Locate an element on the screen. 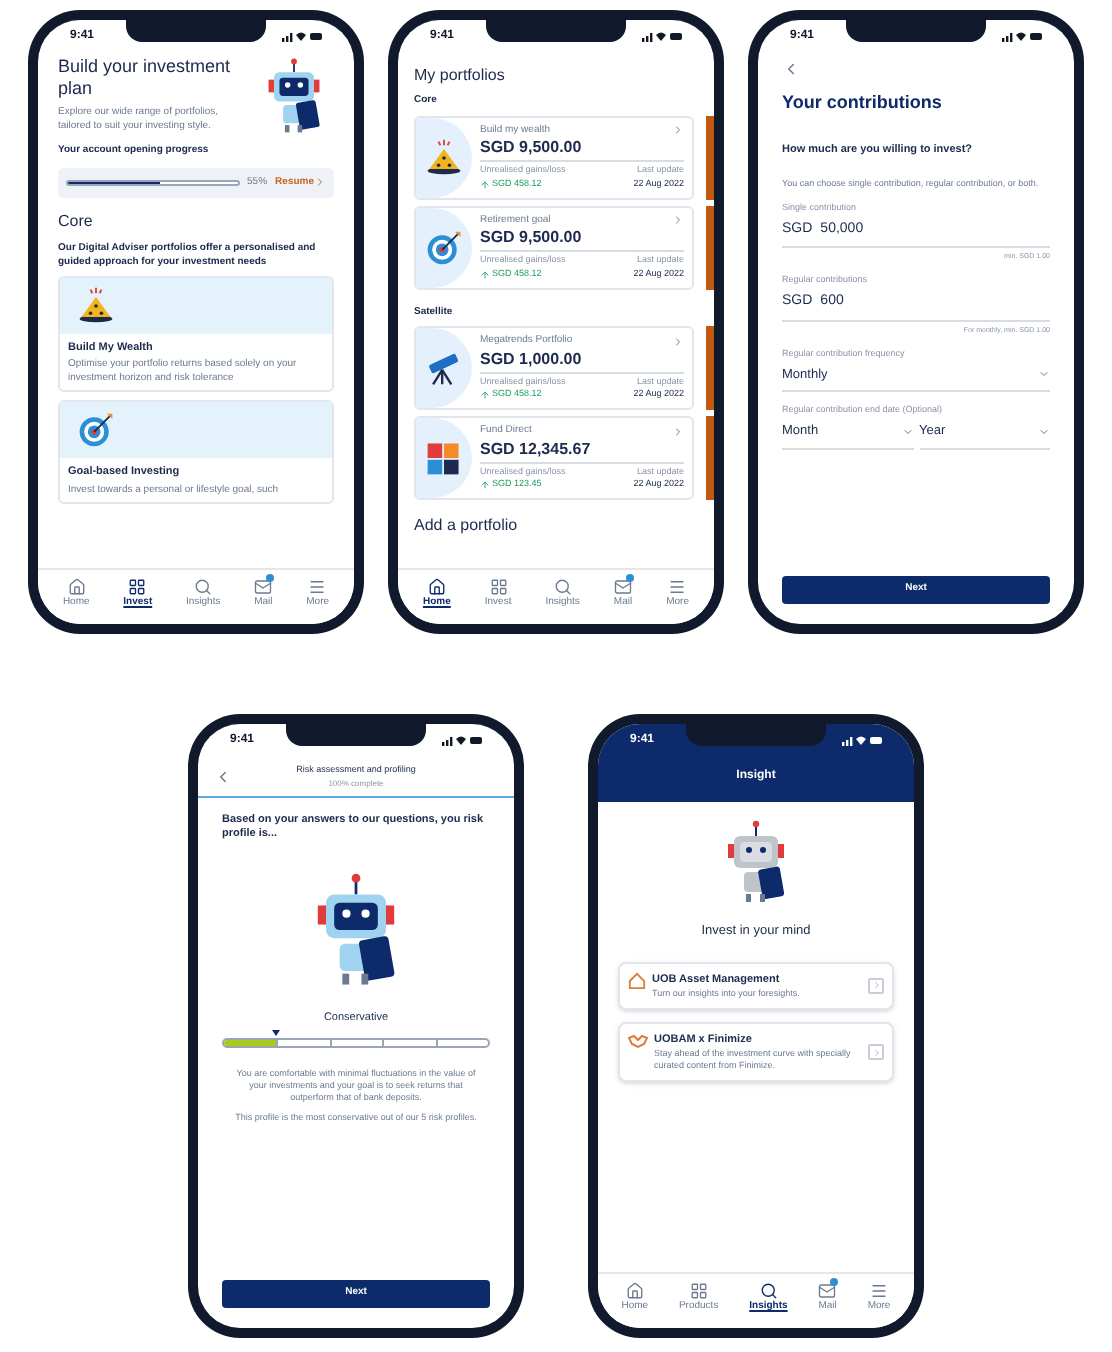  section-title: Core is located at coordinates (76, 222).